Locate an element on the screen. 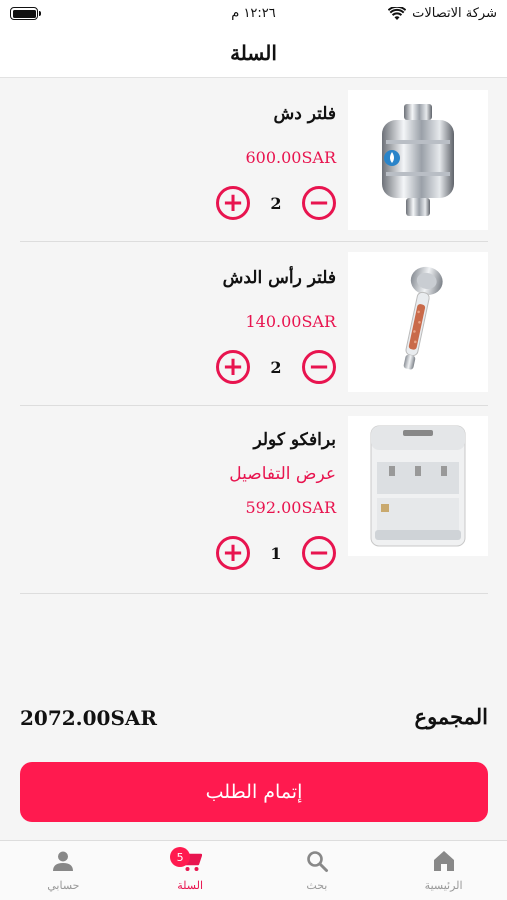  carrier-group: شركة الاتصالات is located at coordinates (442, 13).